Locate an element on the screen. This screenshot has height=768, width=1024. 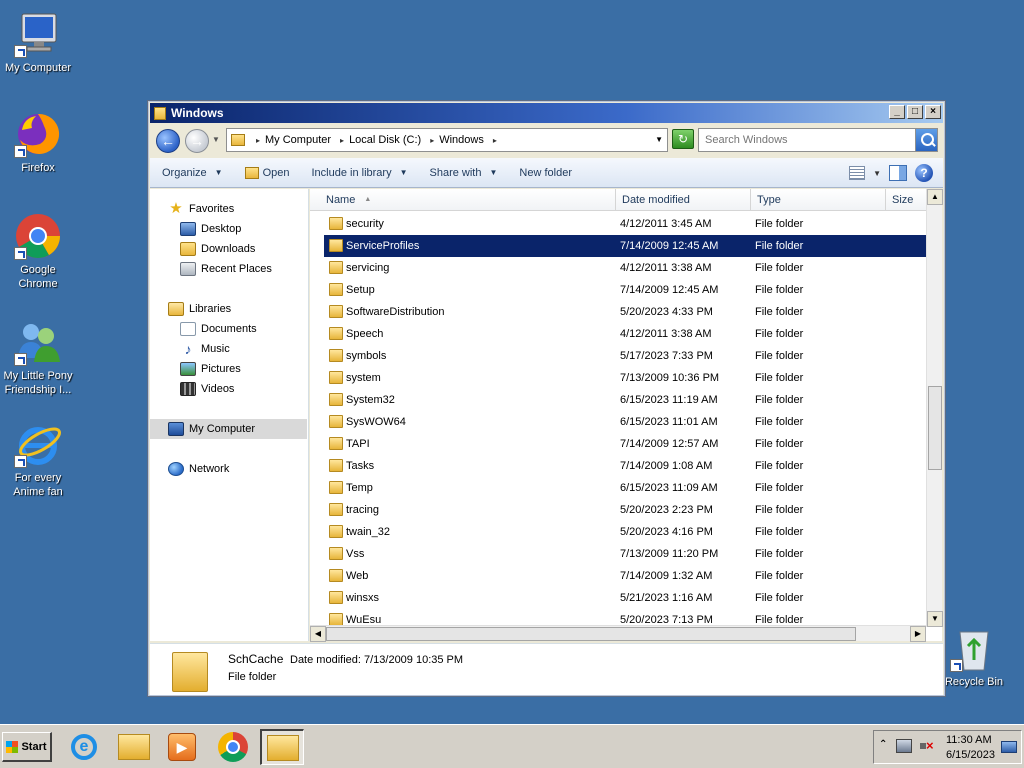
file-row: servicing 4/12/2011 3:38 AM File folder is located at coordinates (625, 268).